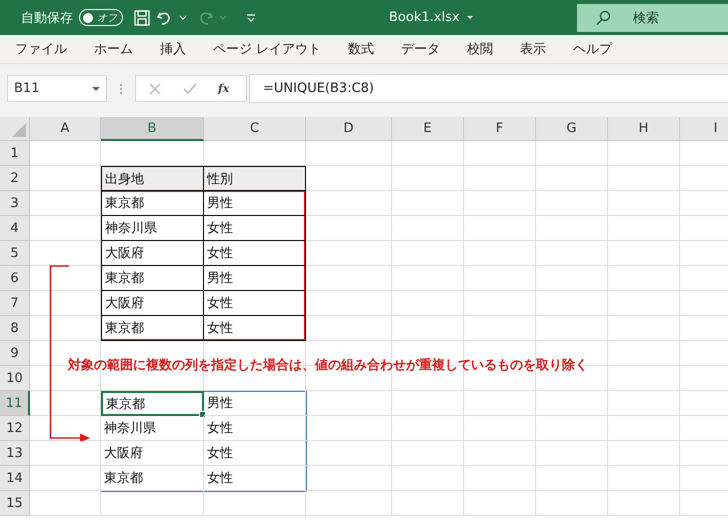 This screenshot has width=728, height=520. Describe the element at coordinates (704, 129) in the screenshot. I see `column-header: I` at that location.